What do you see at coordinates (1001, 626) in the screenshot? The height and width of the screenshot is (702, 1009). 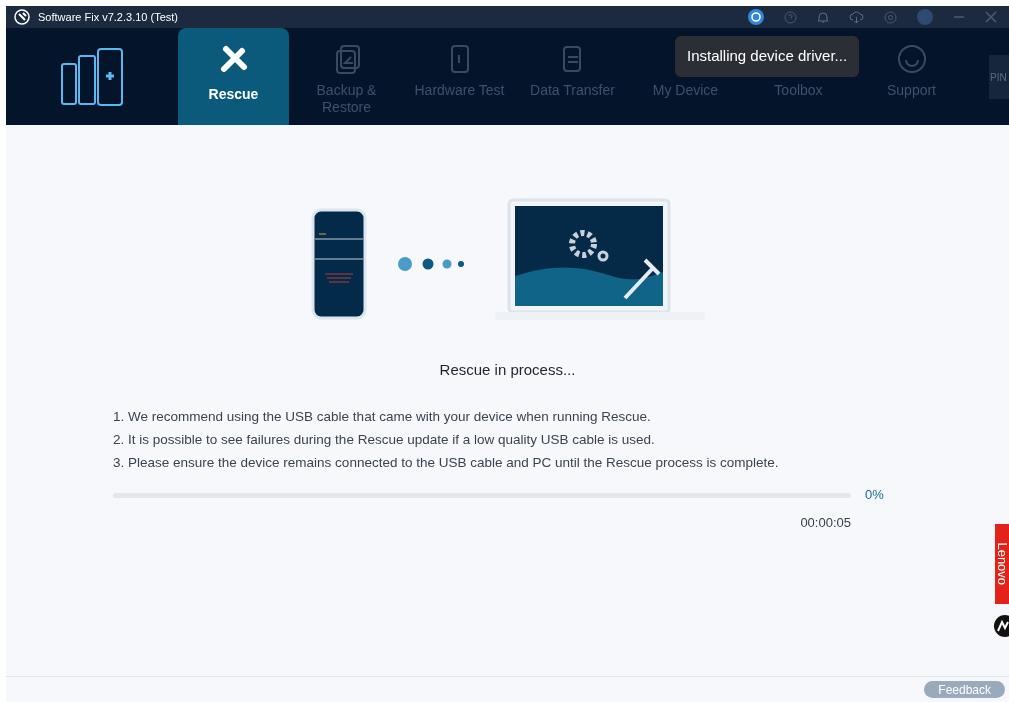 I see `brand-logo-icon` at bounding box center [1001, 626].